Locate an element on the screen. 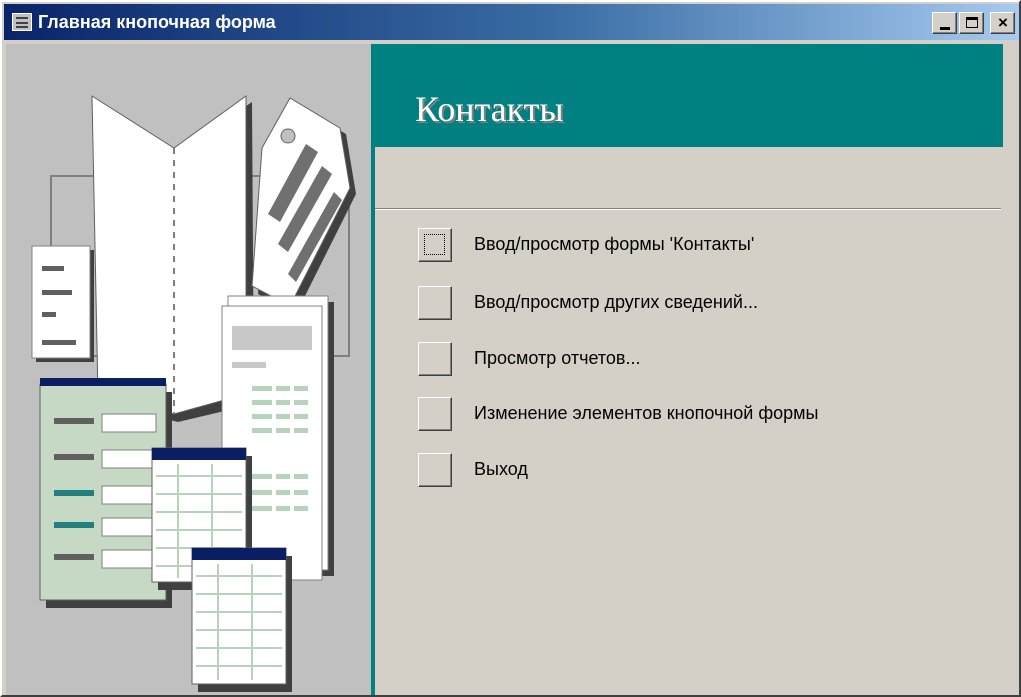  menu-label-exit: Выход is located at coordinates (501, 469).